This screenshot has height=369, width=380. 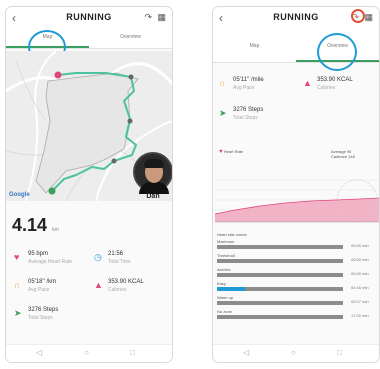 What do you see at coordinates (360, 301) in the screenshot?
I see `zone-value: 00:07 min` at bounding box center [360, 301].